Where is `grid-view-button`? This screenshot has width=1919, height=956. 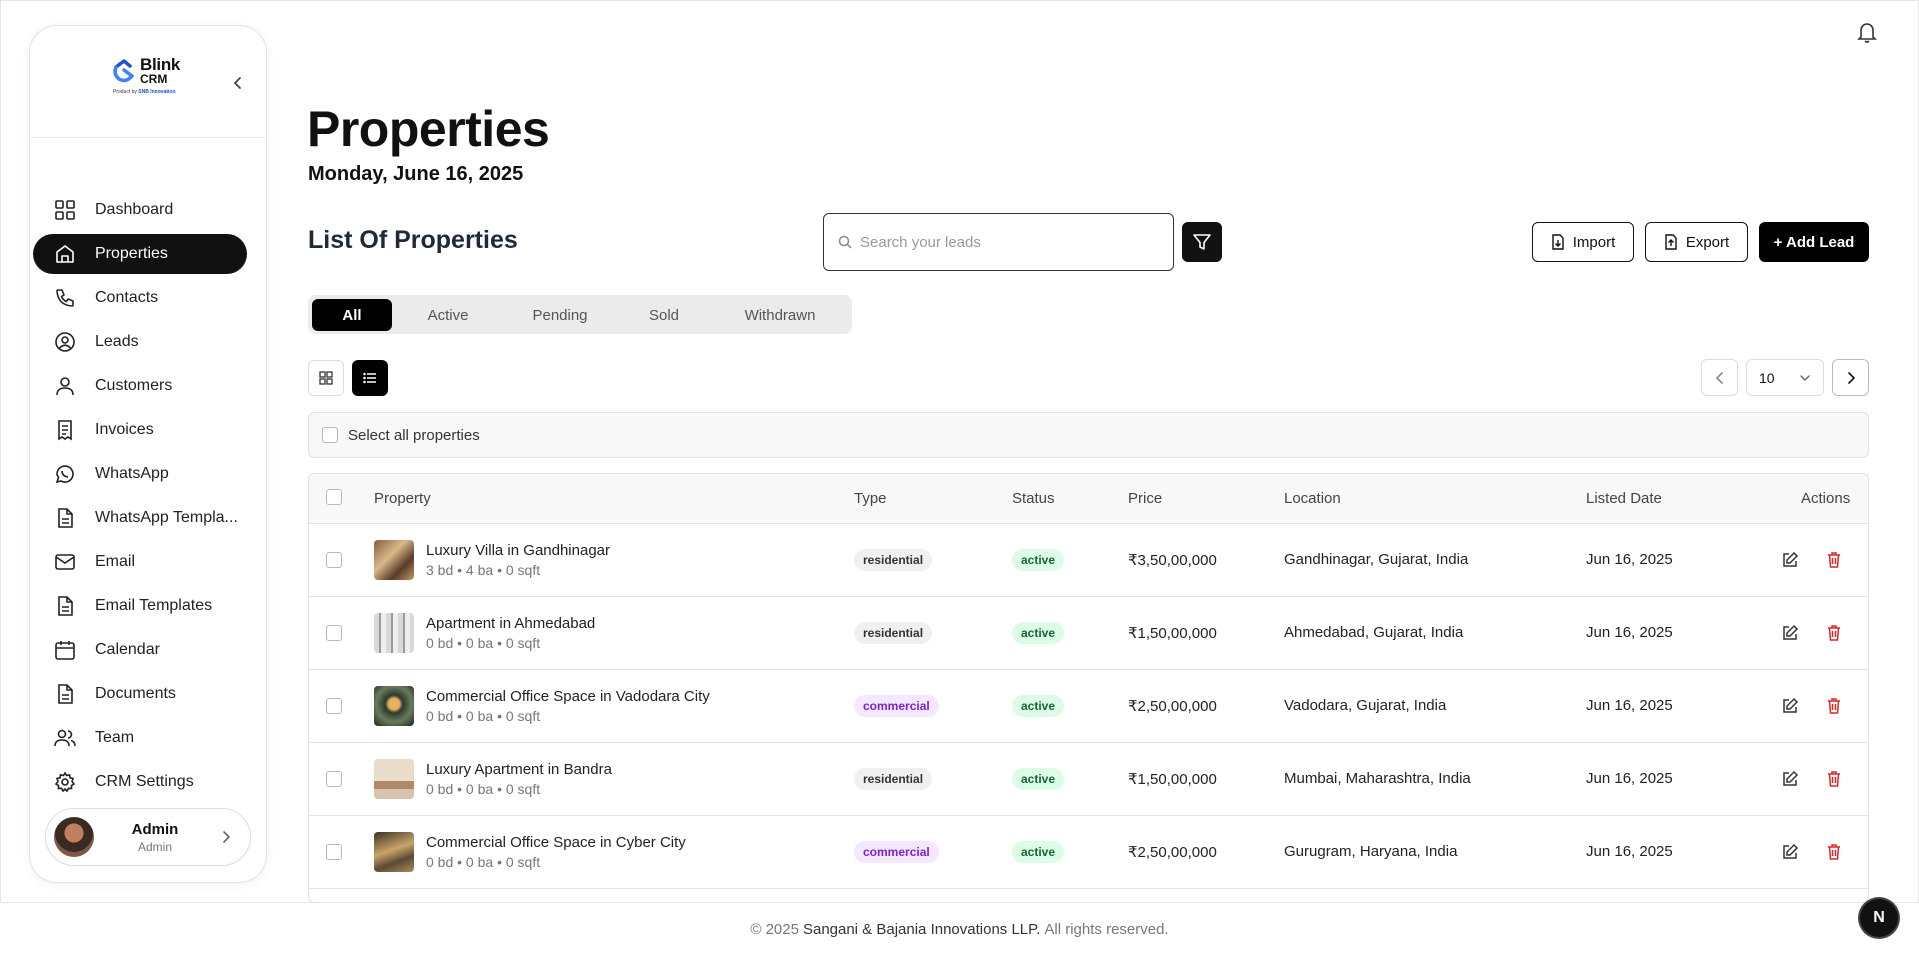
grid-view-button is located at coordinates (326, 378).